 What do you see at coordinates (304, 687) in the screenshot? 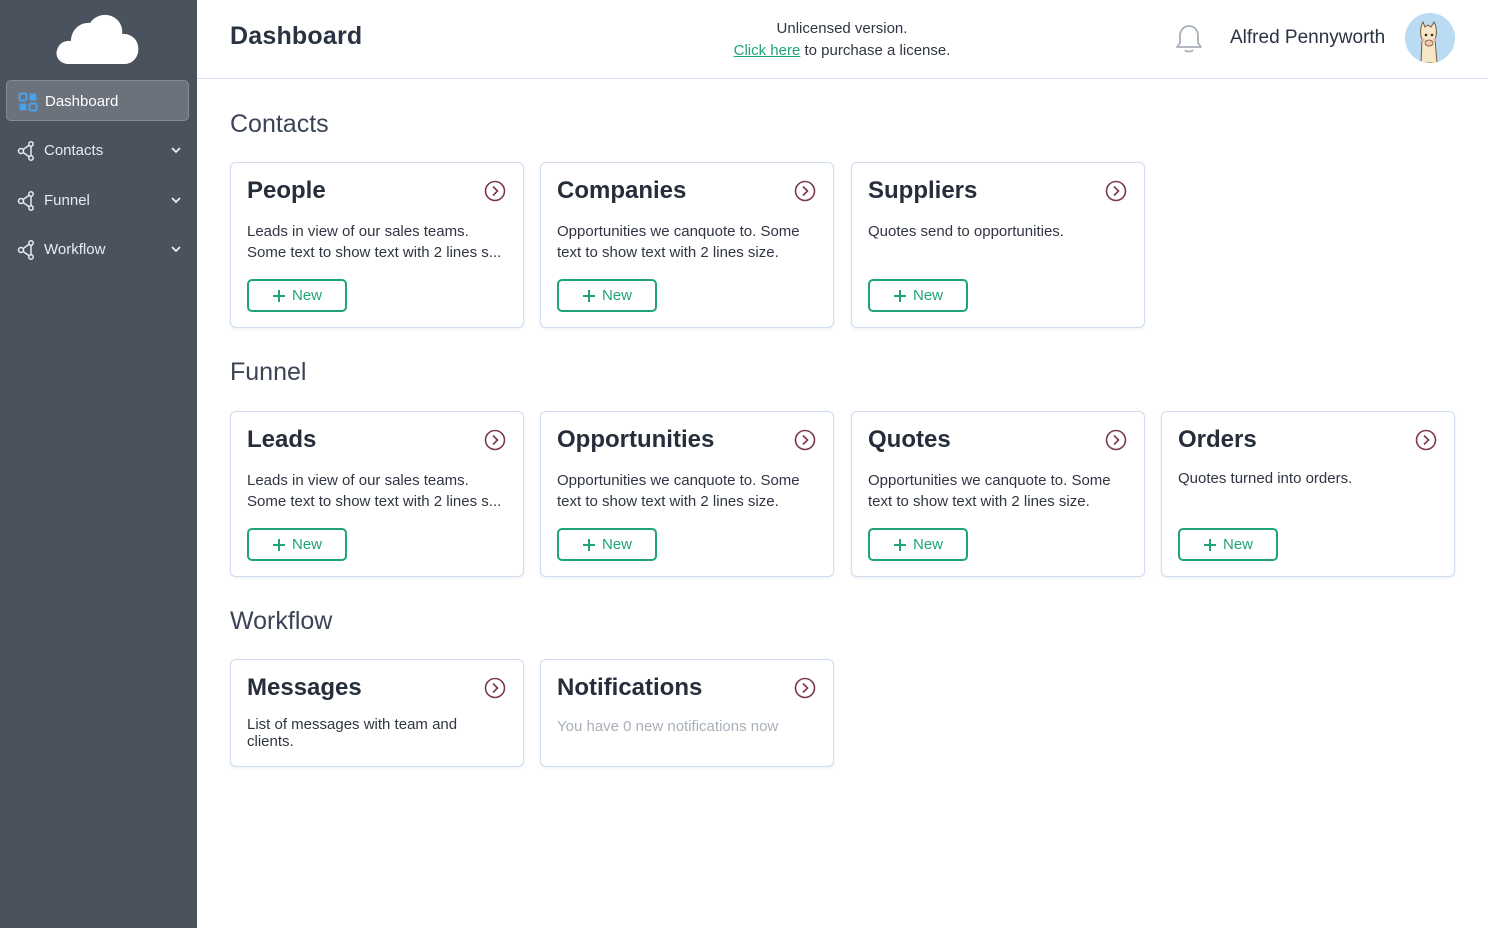
I see `card-title: Messages` at bounding box center [304, 687].